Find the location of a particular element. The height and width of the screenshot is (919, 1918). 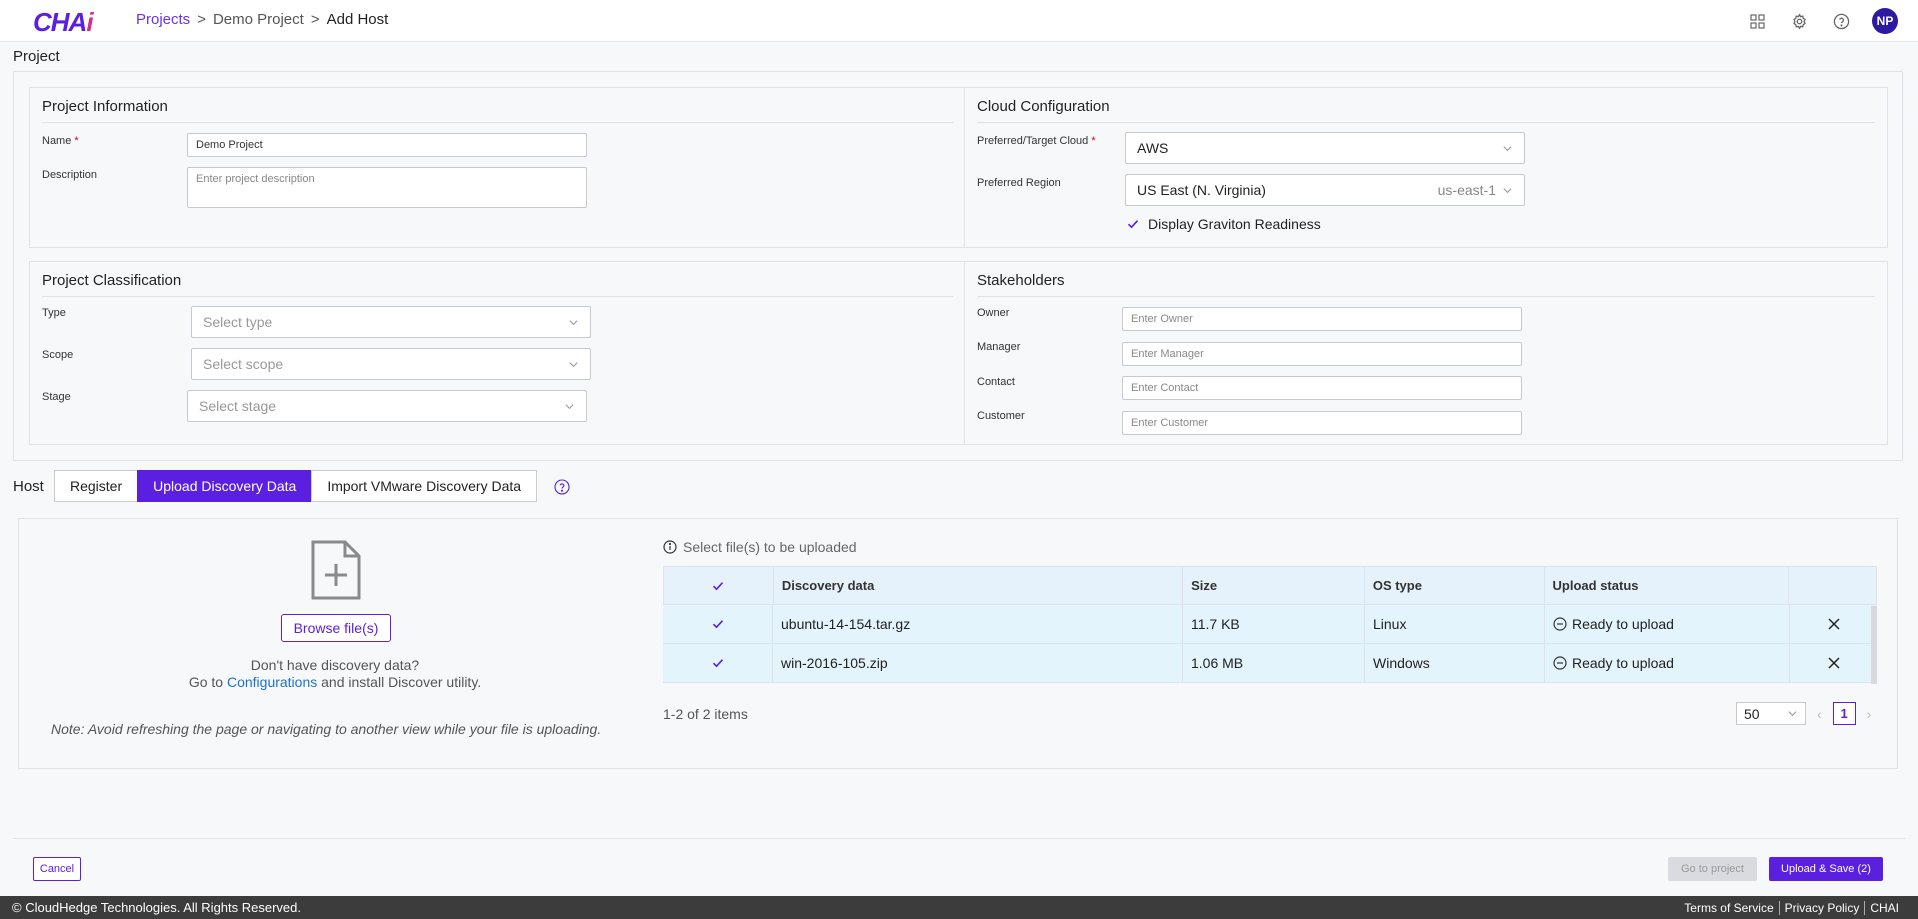

file-name: win-2016-105.zip is located at coordinates (978, 663).